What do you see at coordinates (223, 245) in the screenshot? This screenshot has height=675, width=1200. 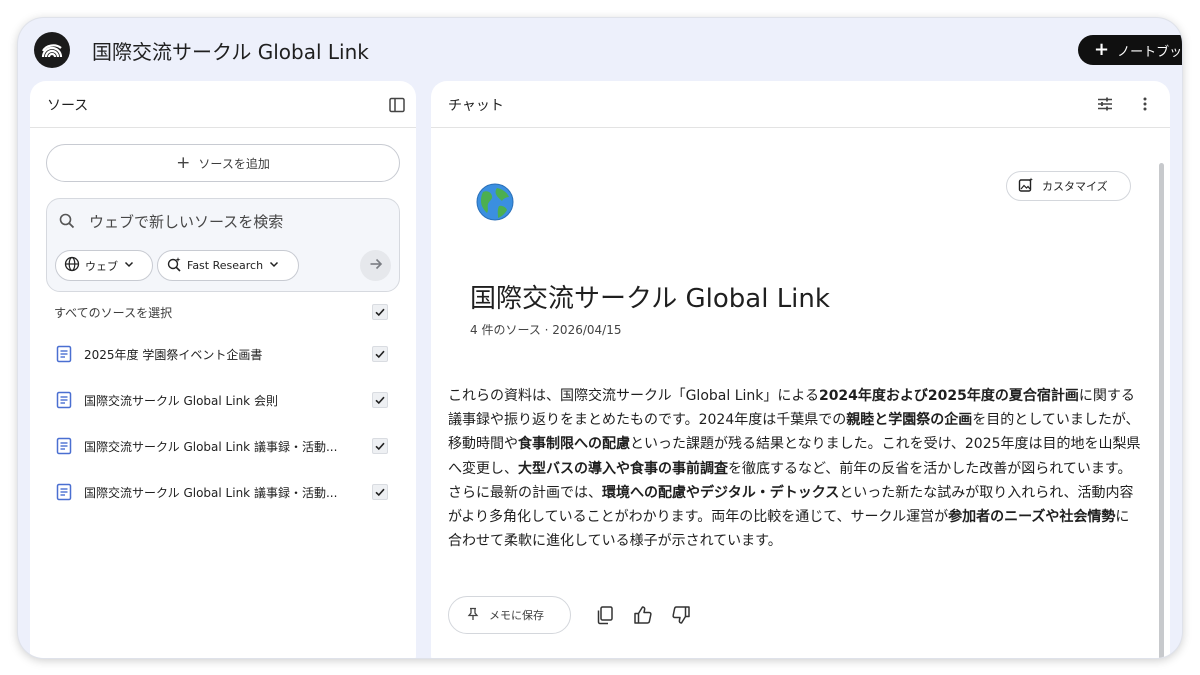 I see `source-search-box: ウェブ Fast Research` at bounding box center [223, 245].